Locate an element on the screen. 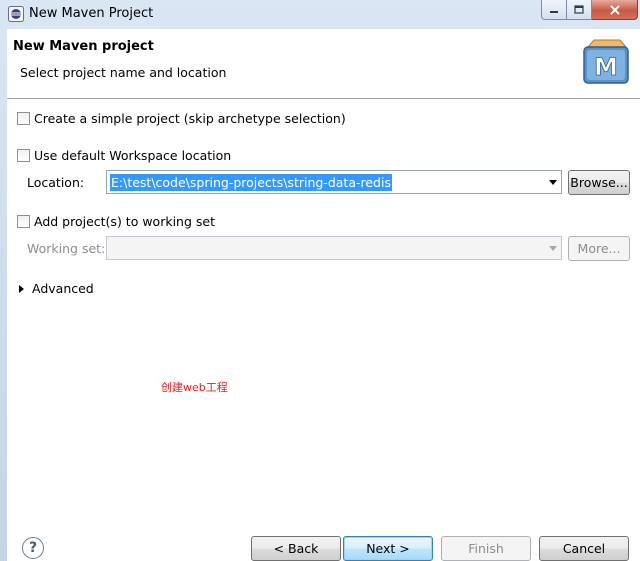 The width and height of the screenshot is (640, 561). eclipse-app-icon is located at coordinates (16, 14).